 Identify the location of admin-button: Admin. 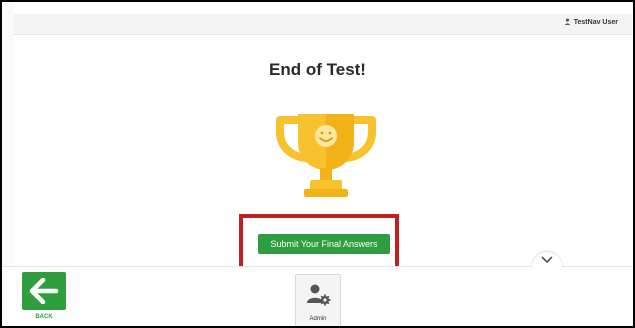
(318, 300).